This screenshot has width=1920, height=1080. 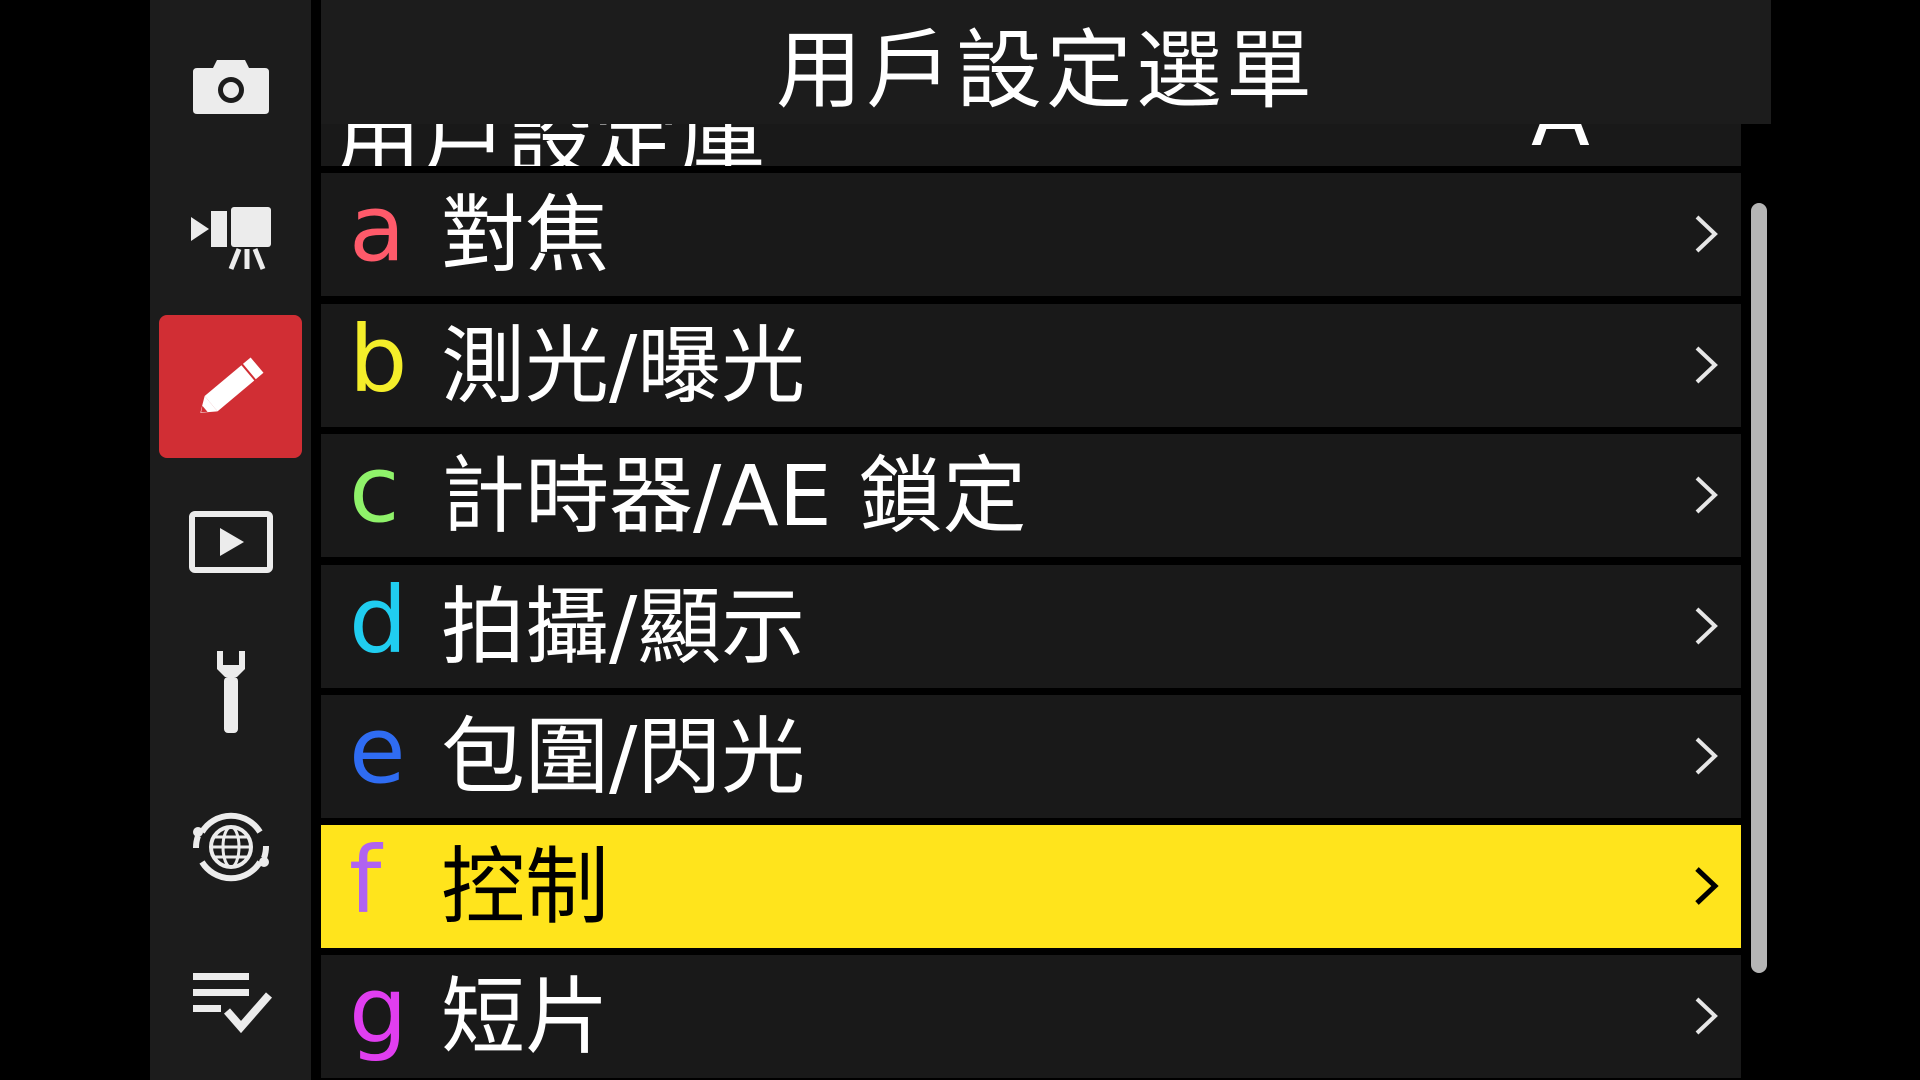 What do you see at coordinates (1031, 1016) in the screenshot?
I see `menu-item-g: g 短片` at bounding box center [1031, 1016].